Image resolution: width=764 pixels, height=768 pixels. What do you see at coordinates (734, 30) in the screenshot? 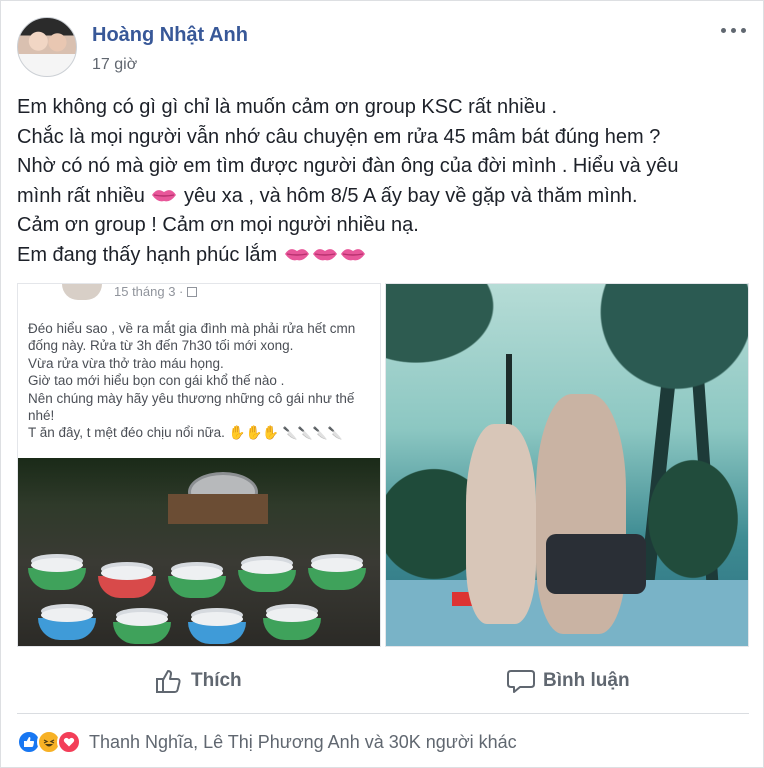
I see `more-options-icon` at bounding box center [734, 30].